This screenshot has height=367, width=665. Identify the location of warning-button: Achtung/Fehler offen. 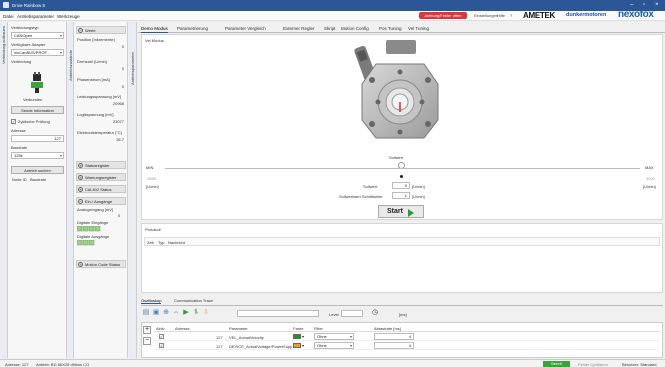
(443, 15).